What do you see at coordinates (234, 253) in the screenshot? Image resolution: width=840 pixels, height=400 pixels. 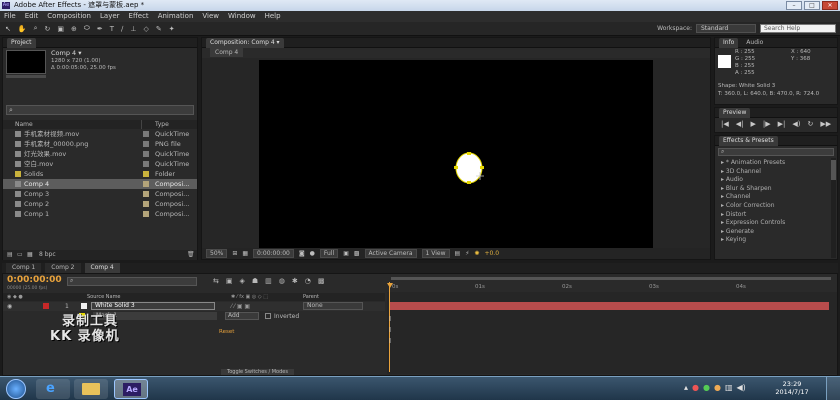 I see `safe-zones-icon: ⊞` at bounding box center [234, 253].